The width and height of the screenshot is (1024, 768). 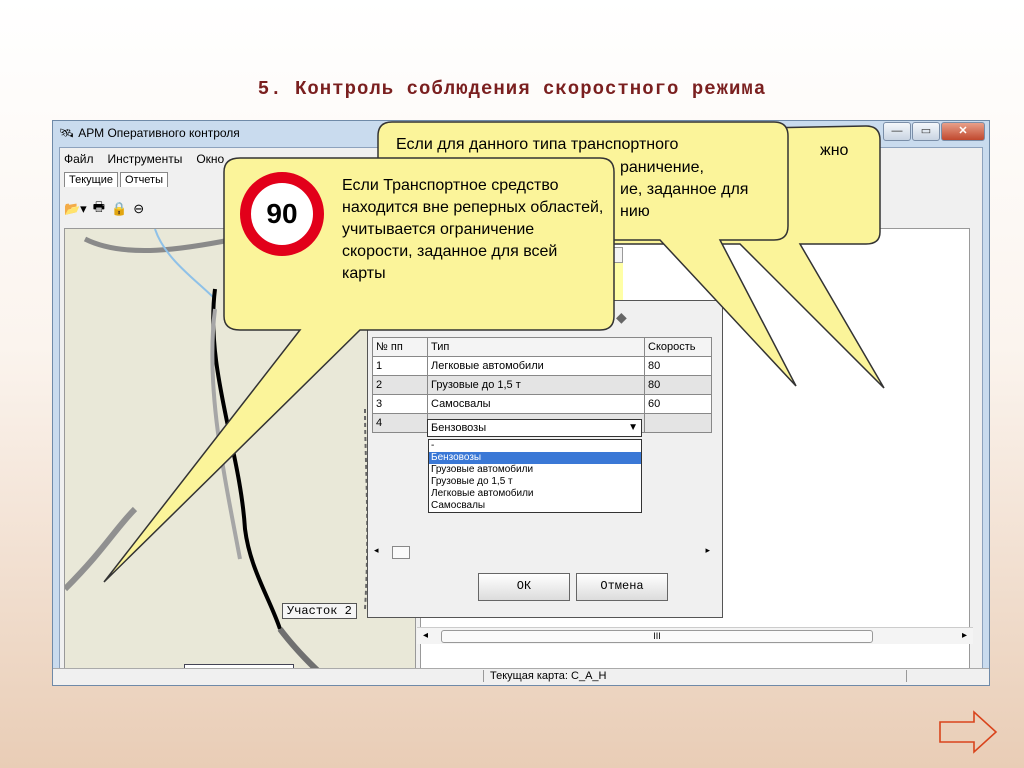 I want to click on tab-bar: Текущие Отчеты, so click(x=117, y=179).